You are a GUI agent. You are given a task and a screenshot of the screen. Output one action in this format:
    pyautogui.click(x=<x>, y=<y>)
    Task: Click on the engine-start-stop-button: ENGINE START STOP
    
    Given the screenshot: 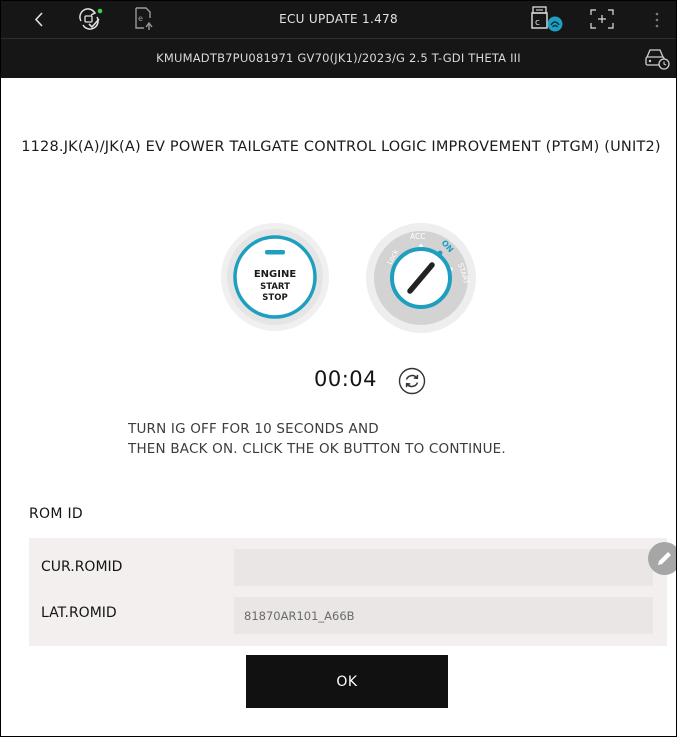 What is the action you would take?
    pyautogui.click(x=275, y=277)
    